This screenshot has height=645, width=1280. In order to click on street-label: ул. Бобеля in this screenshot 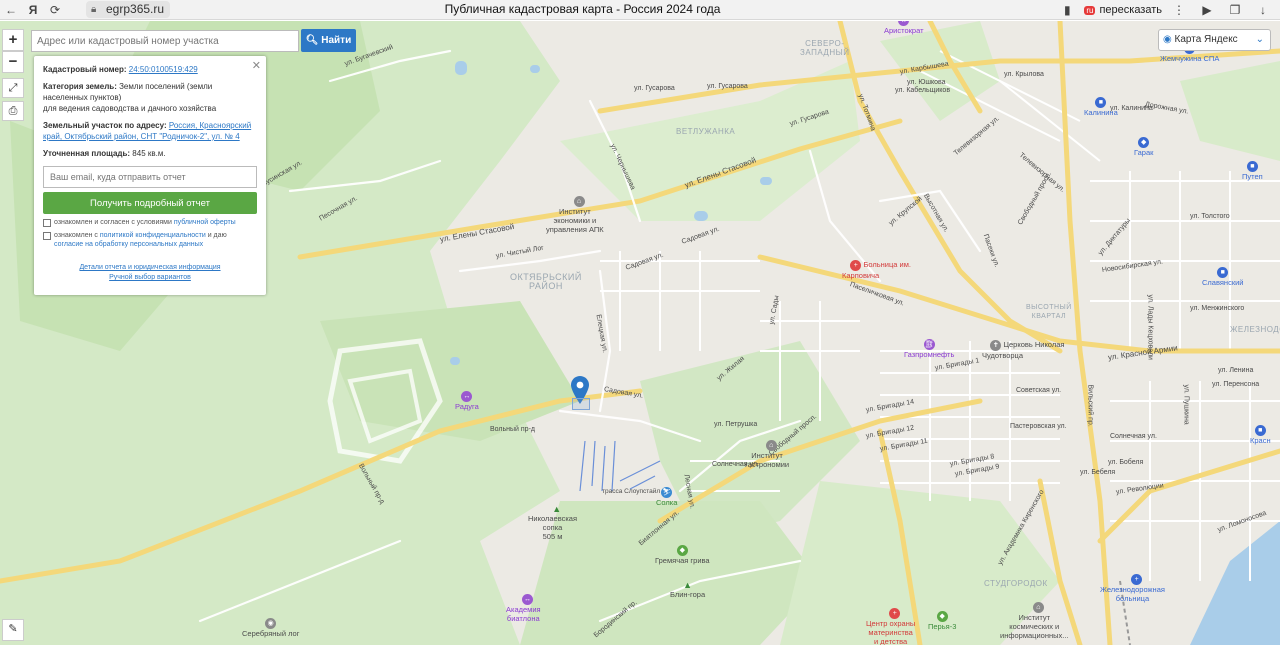, I will do `click(1126, 462)`.